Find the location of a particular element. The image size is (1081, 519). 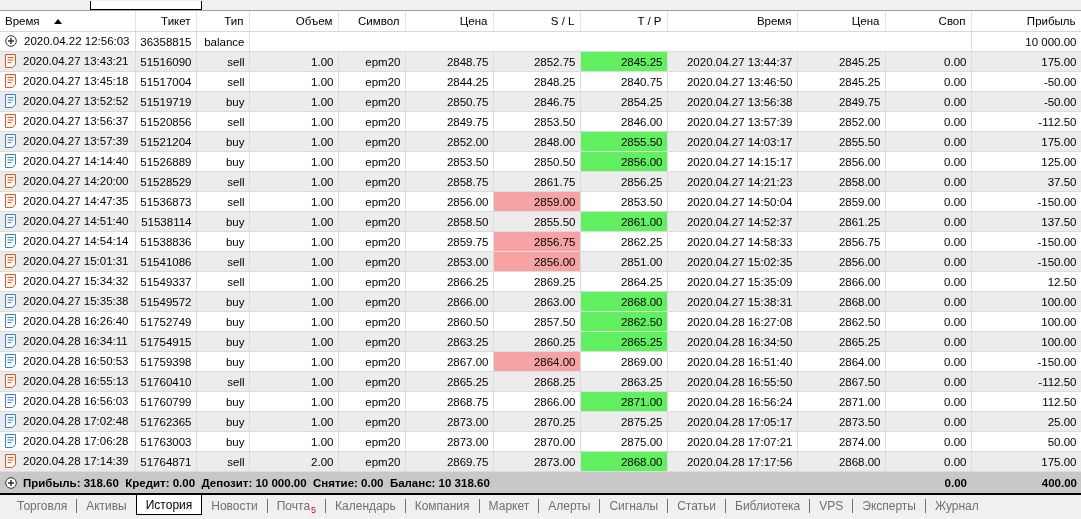

table-cell: 2873.00 is located at coordinates (449, 441).